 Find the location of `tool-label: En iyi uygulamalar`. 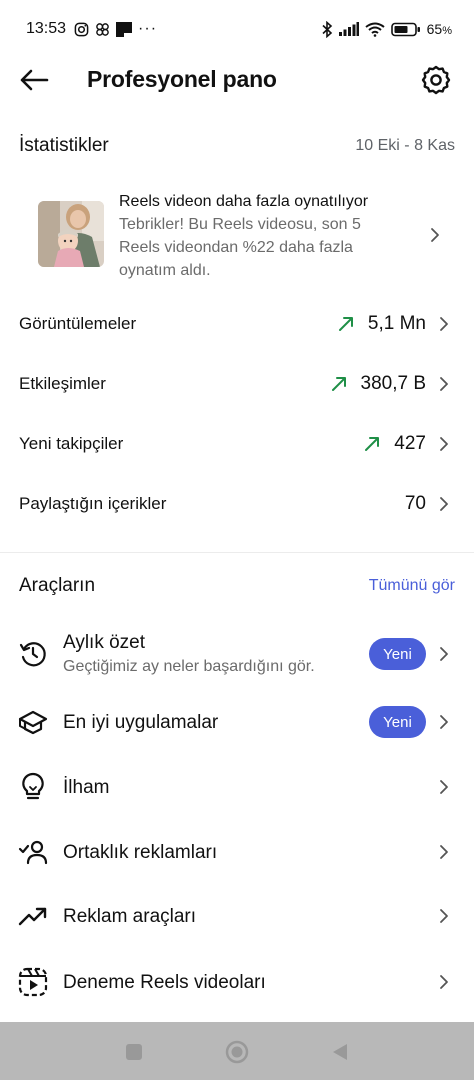

tool-label: En iyi uygulamalar is located at coordinates (141, 722).